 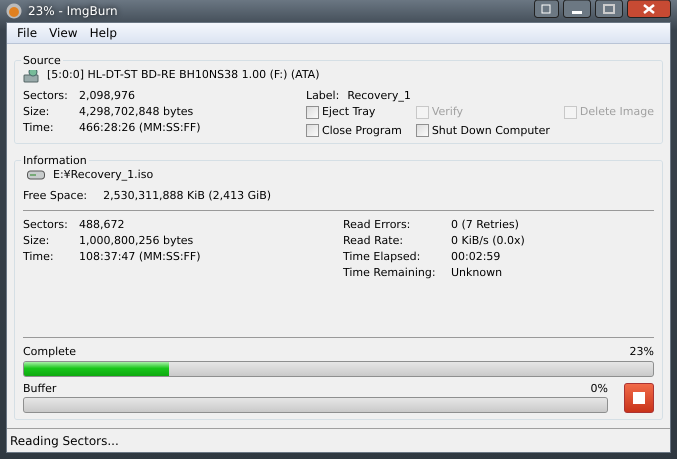 What do you see at coordinates (39, 388) in the screenshot?
I see `progress-label: Buffer` at bounding box center [39, 388].